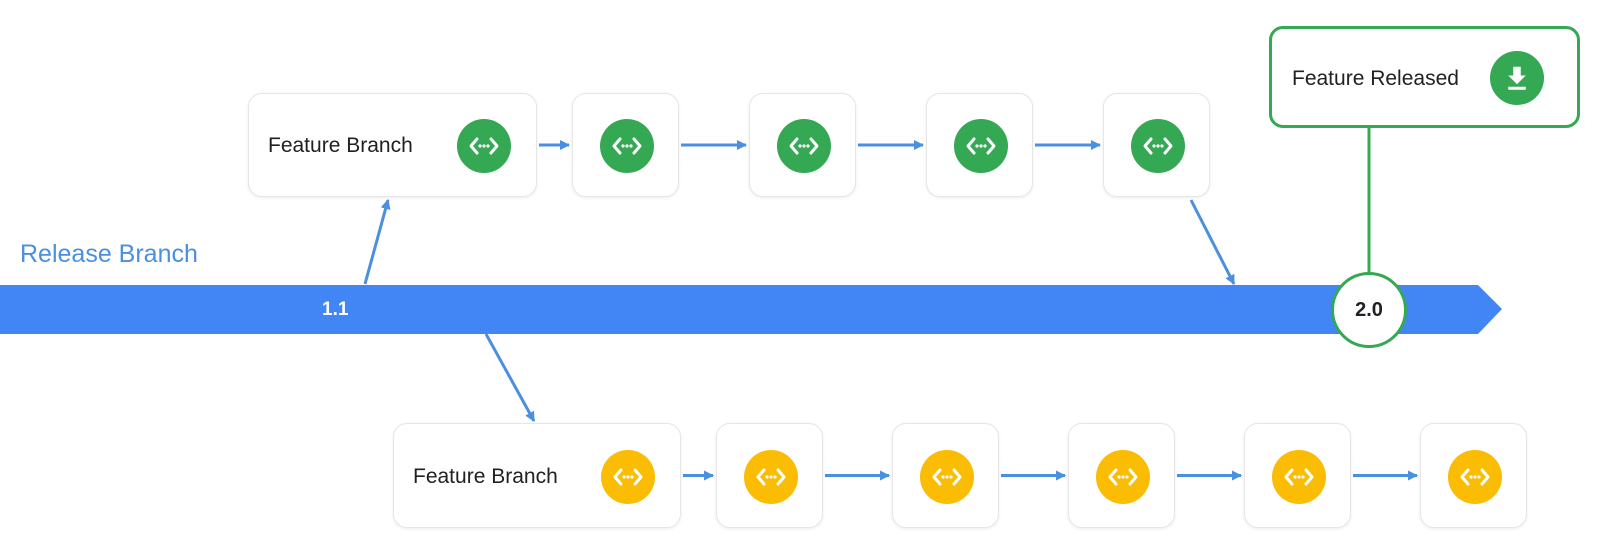 The height and width of the screenshot is (549, 1600). What do you see at coordinates (1375, 78) in the screenshot?
I see `feature-released-label: Feature Released` at bounding box center [1375, 78].